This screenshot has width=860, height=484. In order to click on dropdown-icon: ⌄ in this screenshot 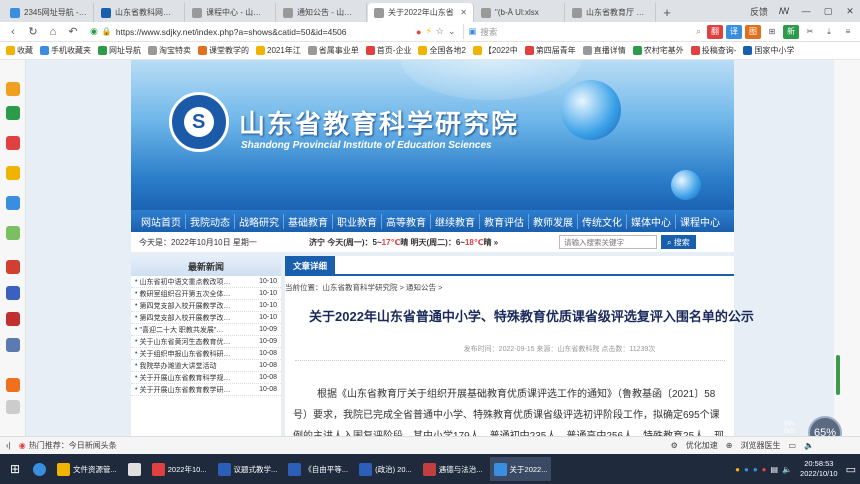, I will do `click(452, 31)`.